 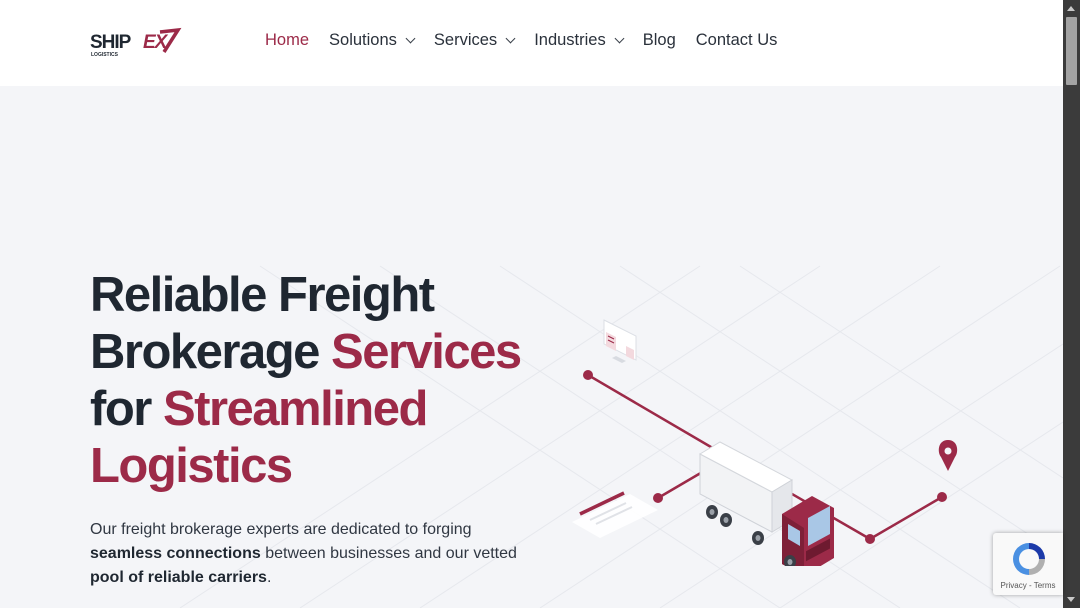 I want to click on nav-home-label: Home, so click(x=287, y=40).